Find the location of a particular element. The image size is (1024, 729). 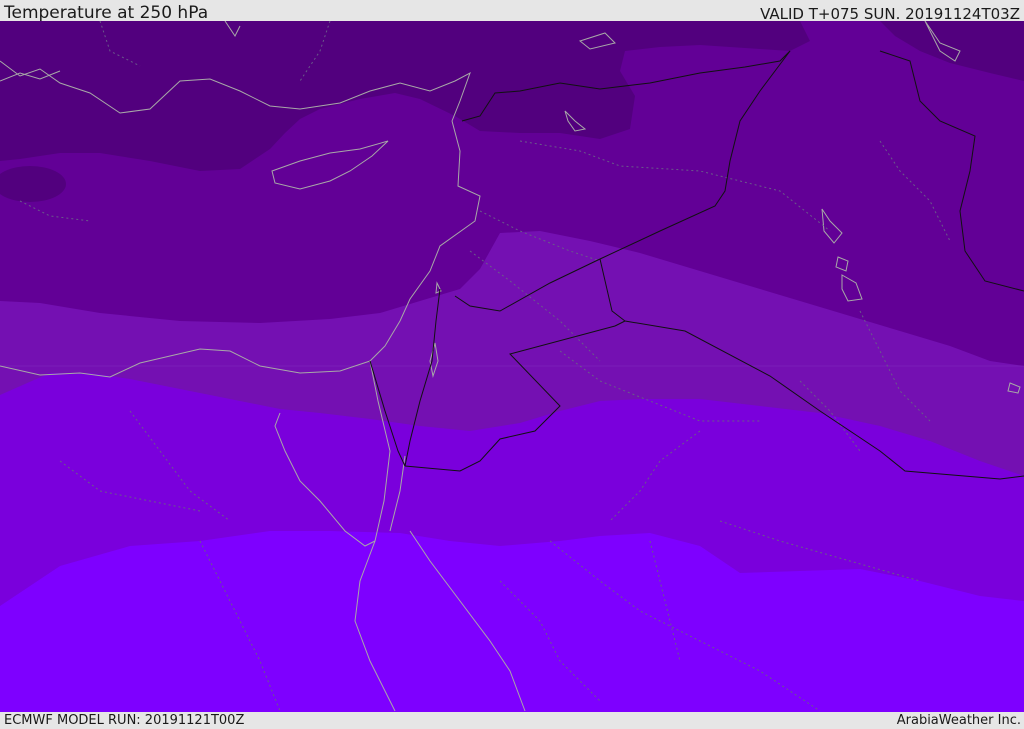

model-run: ECMWF MODEL RUN: 20191121T00Z is located at coordinates (124, 720).